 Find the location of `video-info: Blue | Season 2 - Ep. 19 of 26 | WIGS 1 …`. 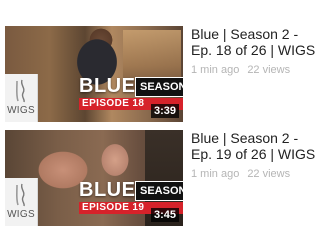

video-info: Blue | Season 2 - Ep. 19 of 26 | WIGS 1 … is located at coordinates (256, 155).